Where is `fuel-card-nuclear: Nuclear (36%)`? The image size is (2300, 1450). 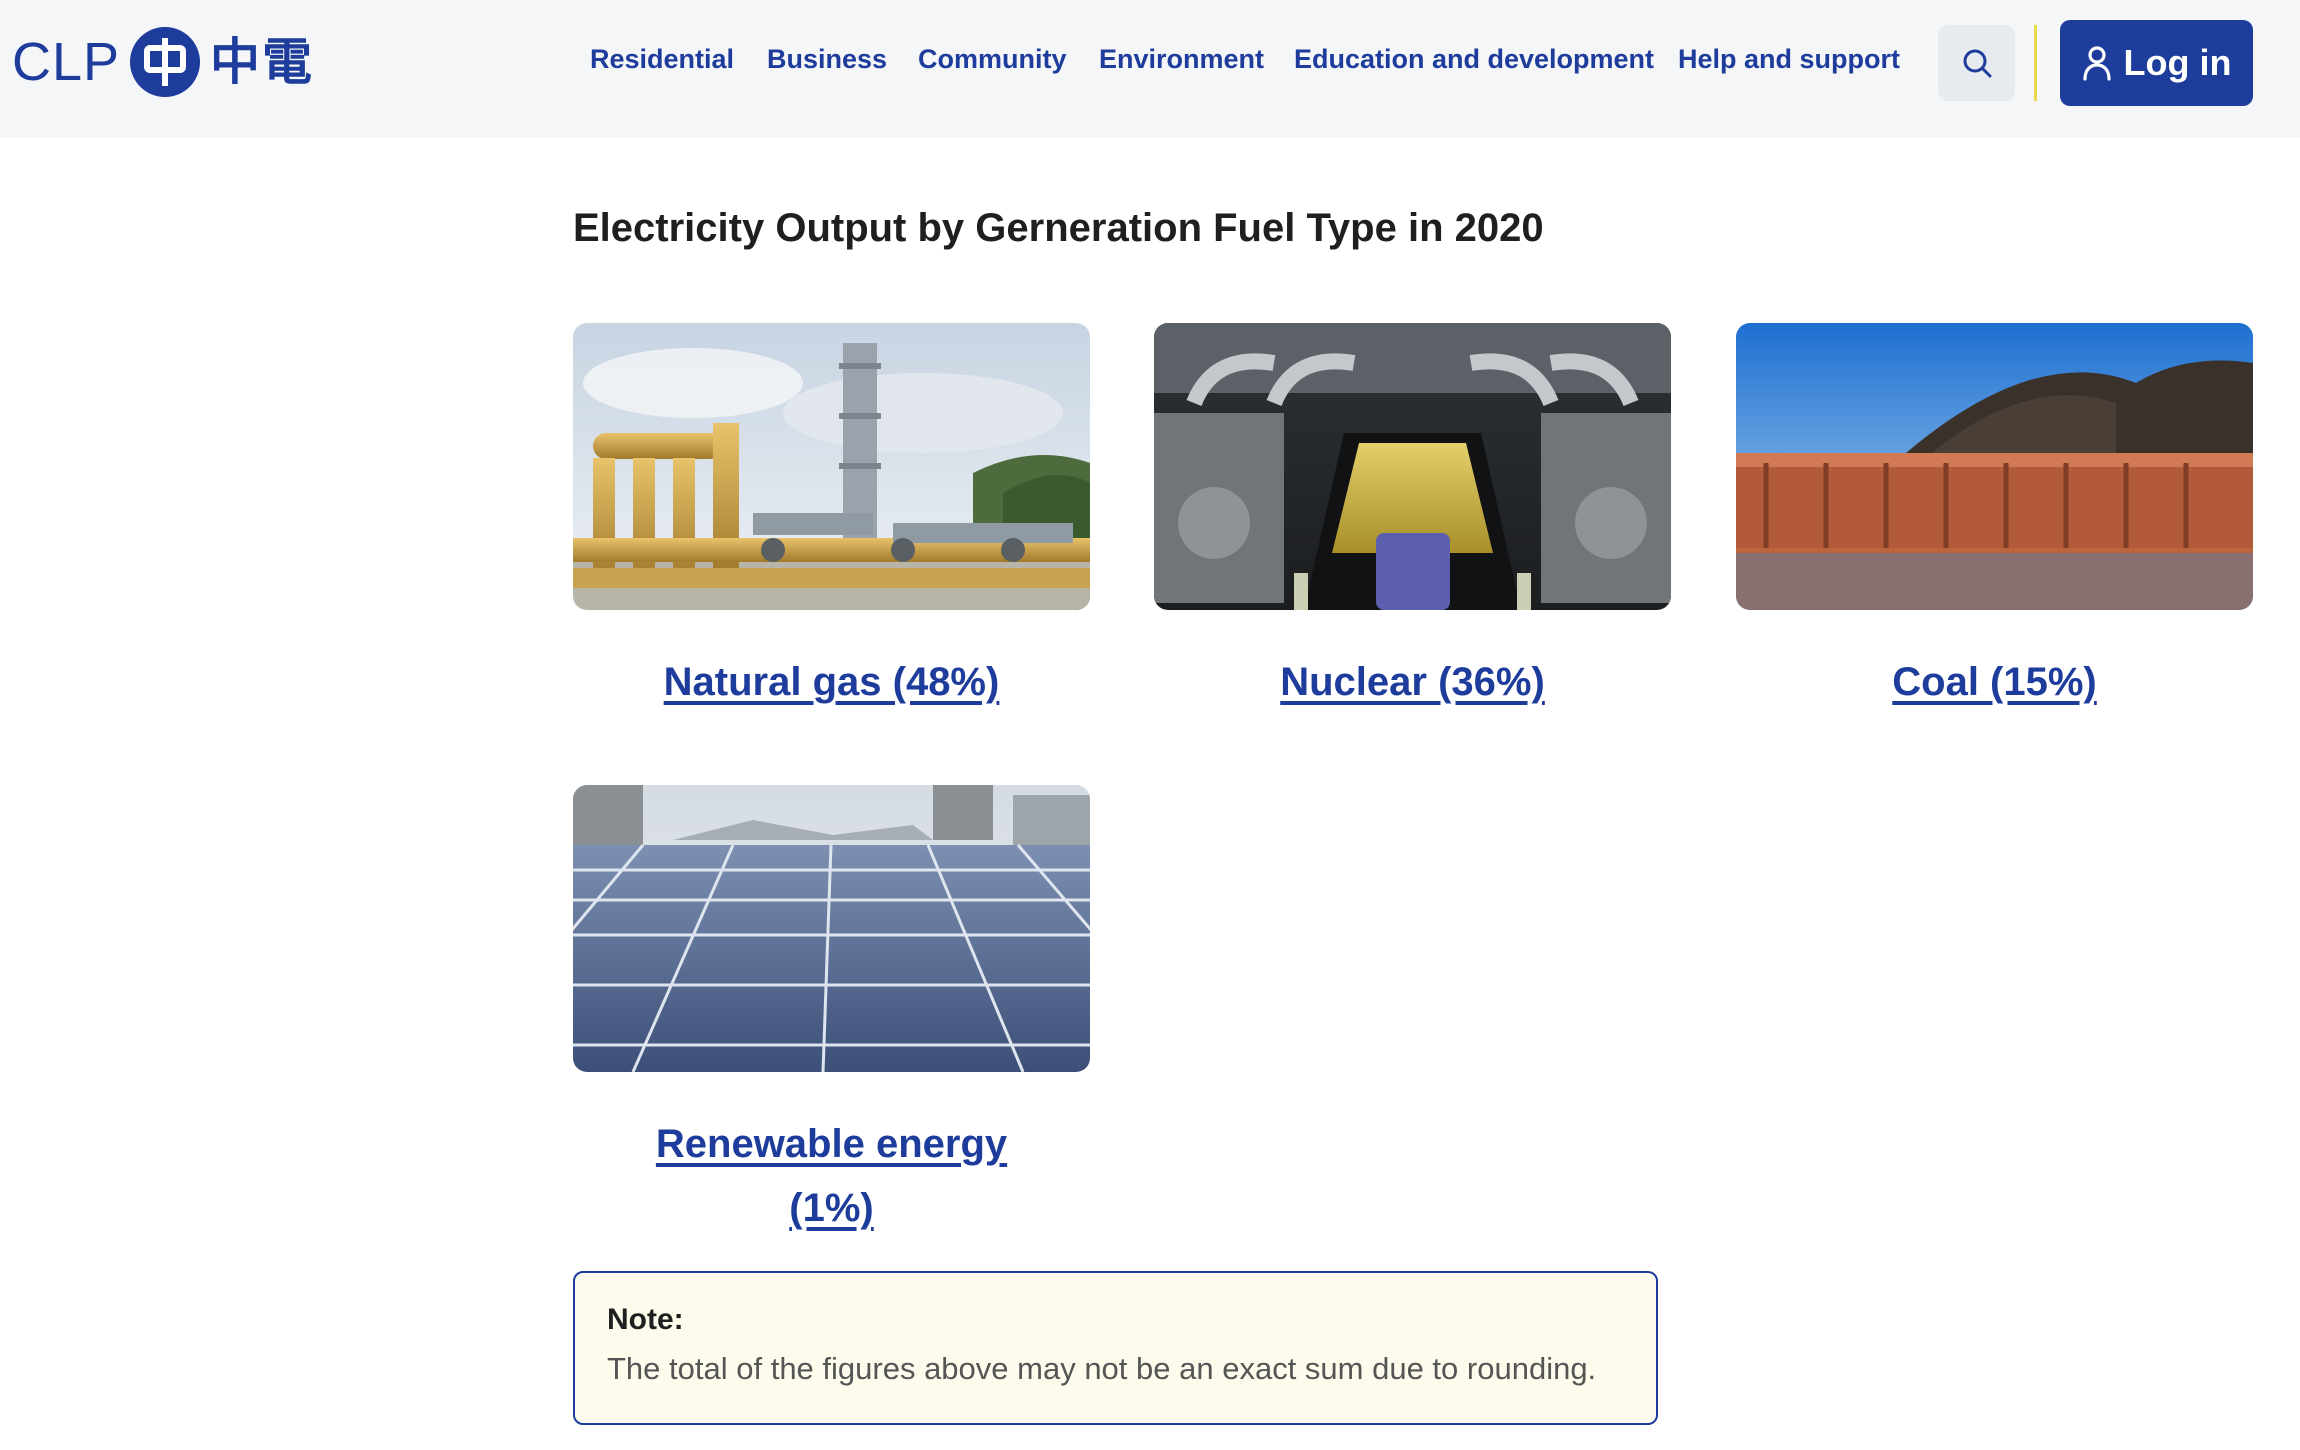
fuel-card-nuclear: Nuclear (36%) is located at coordinates (1412, 518).